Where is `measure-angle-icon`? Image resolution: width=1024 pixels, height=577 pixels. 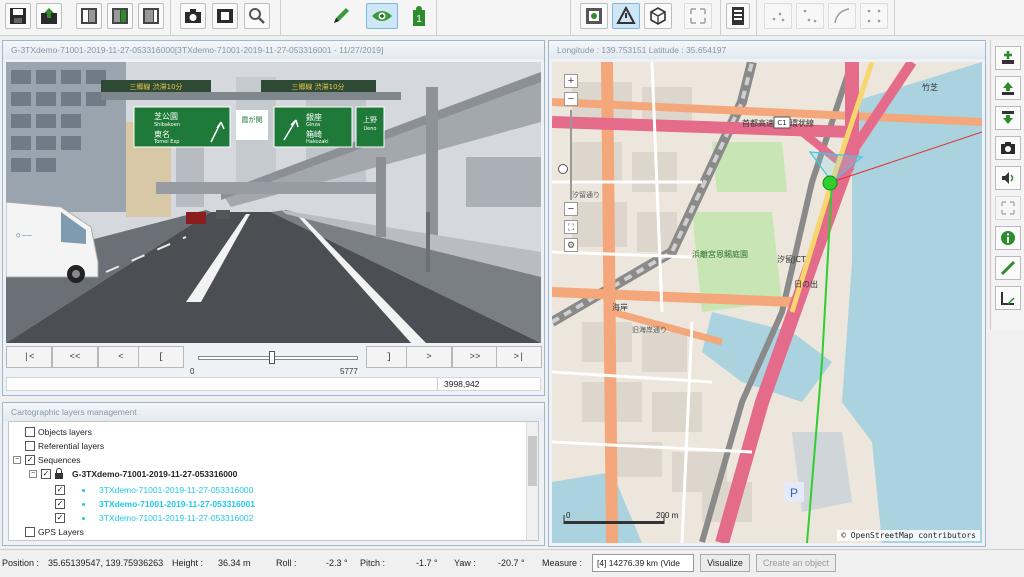 measure-angle-icon is located at coordinates (1008, 298).